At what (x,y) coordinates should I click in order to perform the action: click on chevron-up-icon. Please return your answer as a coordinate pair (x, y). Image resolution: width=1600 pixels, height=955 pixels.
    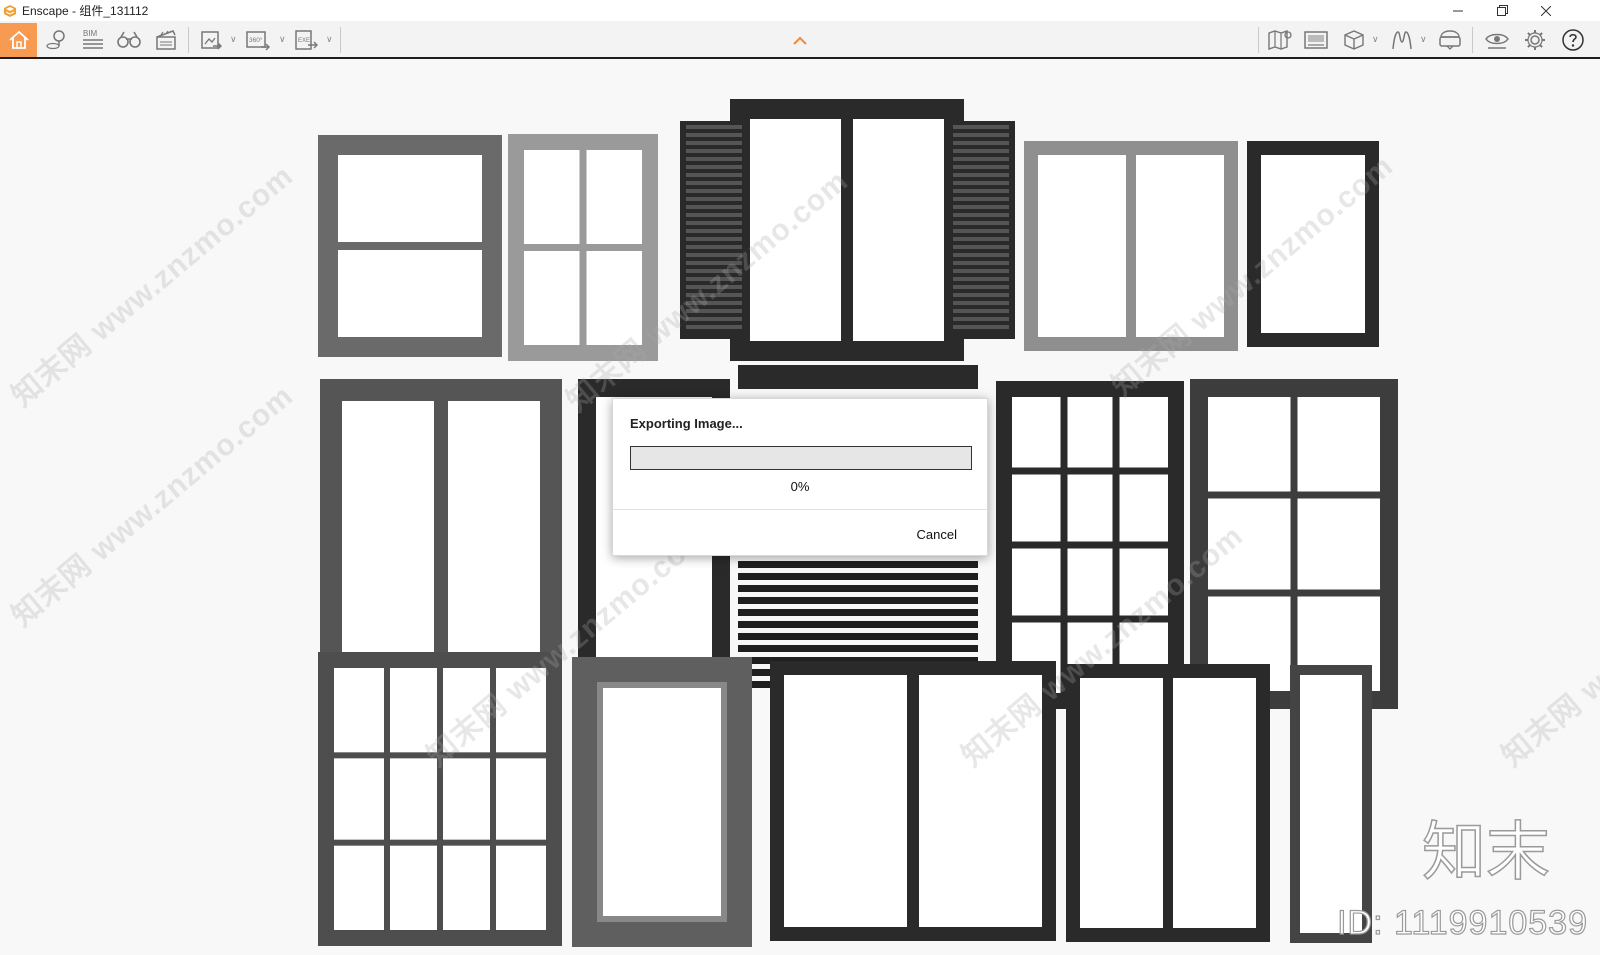
    Looking at the image, I should click on (800, 40).